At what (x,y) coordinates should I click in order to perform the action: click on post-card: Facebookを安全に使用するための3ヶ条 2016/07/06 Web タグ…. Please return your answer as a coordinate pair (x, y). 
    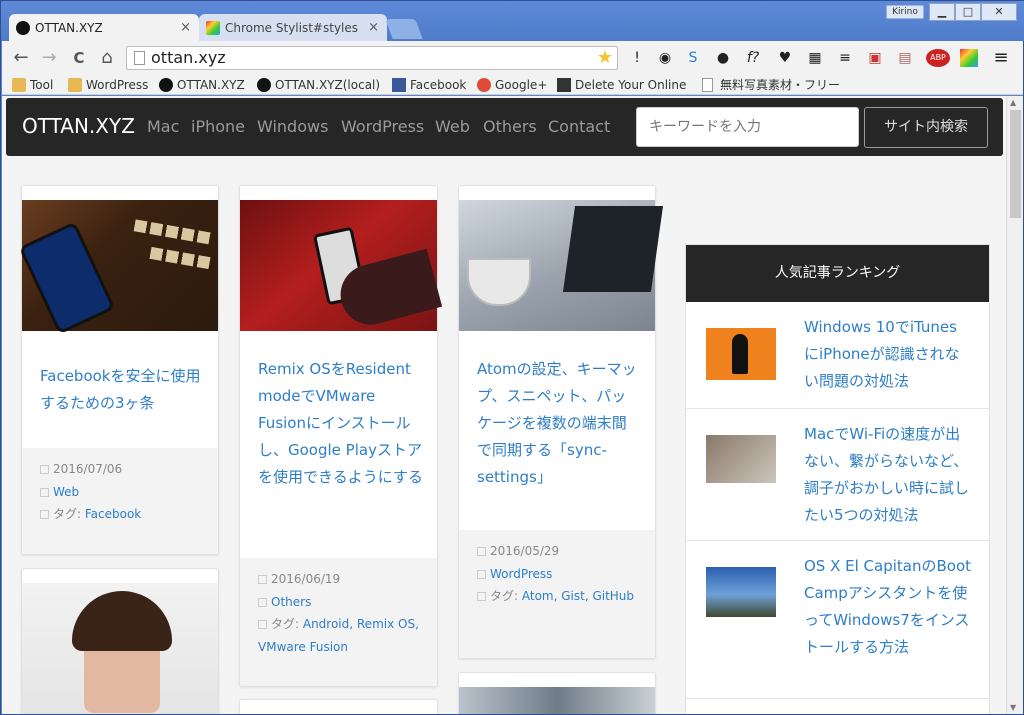
    Looking at the image, I should click on (118, 370).